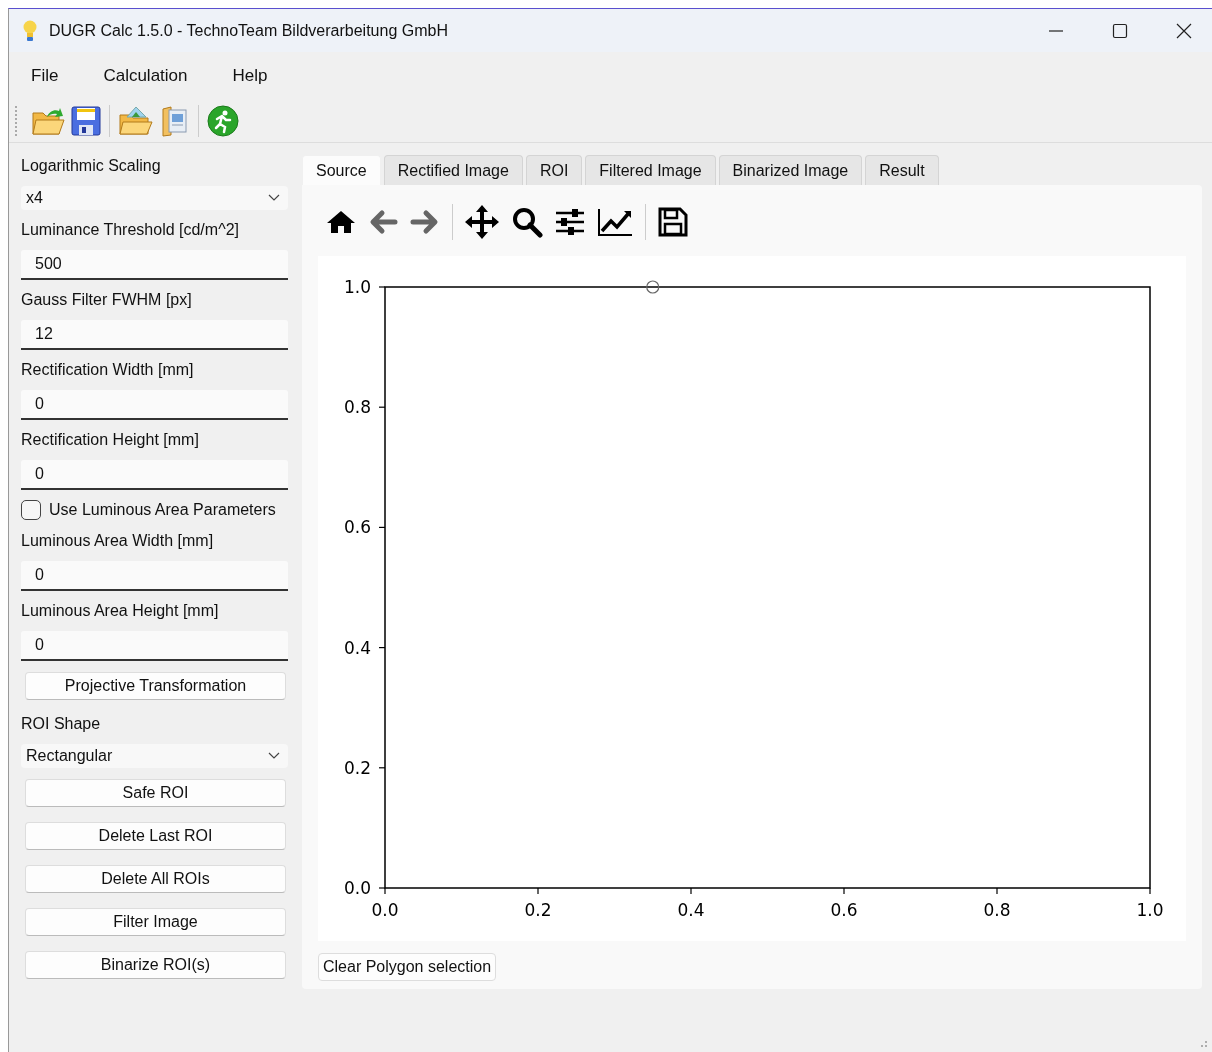 The image size is (1212, 1052). I want to click on tab: Result, so click(902, 170).